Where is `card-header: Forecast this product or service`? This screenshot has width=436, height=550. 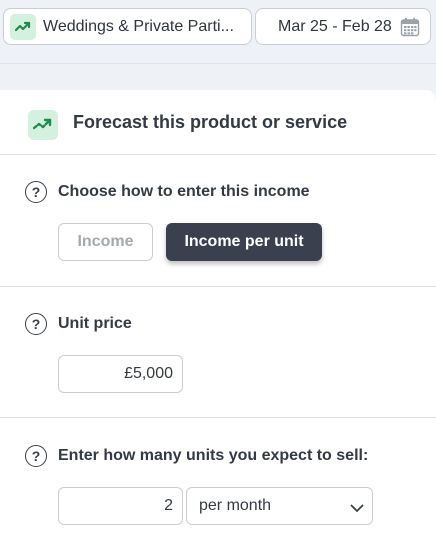
card-header: Forecast this product or service is located at coordinates (218, 122).